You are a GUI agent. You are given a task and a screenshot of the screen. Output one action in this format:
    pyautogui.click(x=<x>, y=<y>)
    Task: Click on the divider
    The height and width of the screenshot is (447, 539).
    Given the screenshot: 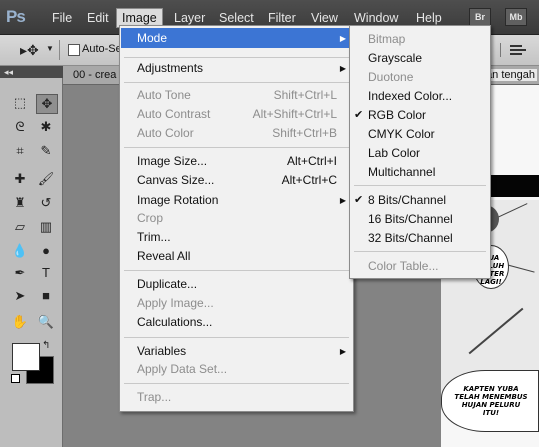 What is the action you would take?
    pyautogui.click(x=59, y=50)
    